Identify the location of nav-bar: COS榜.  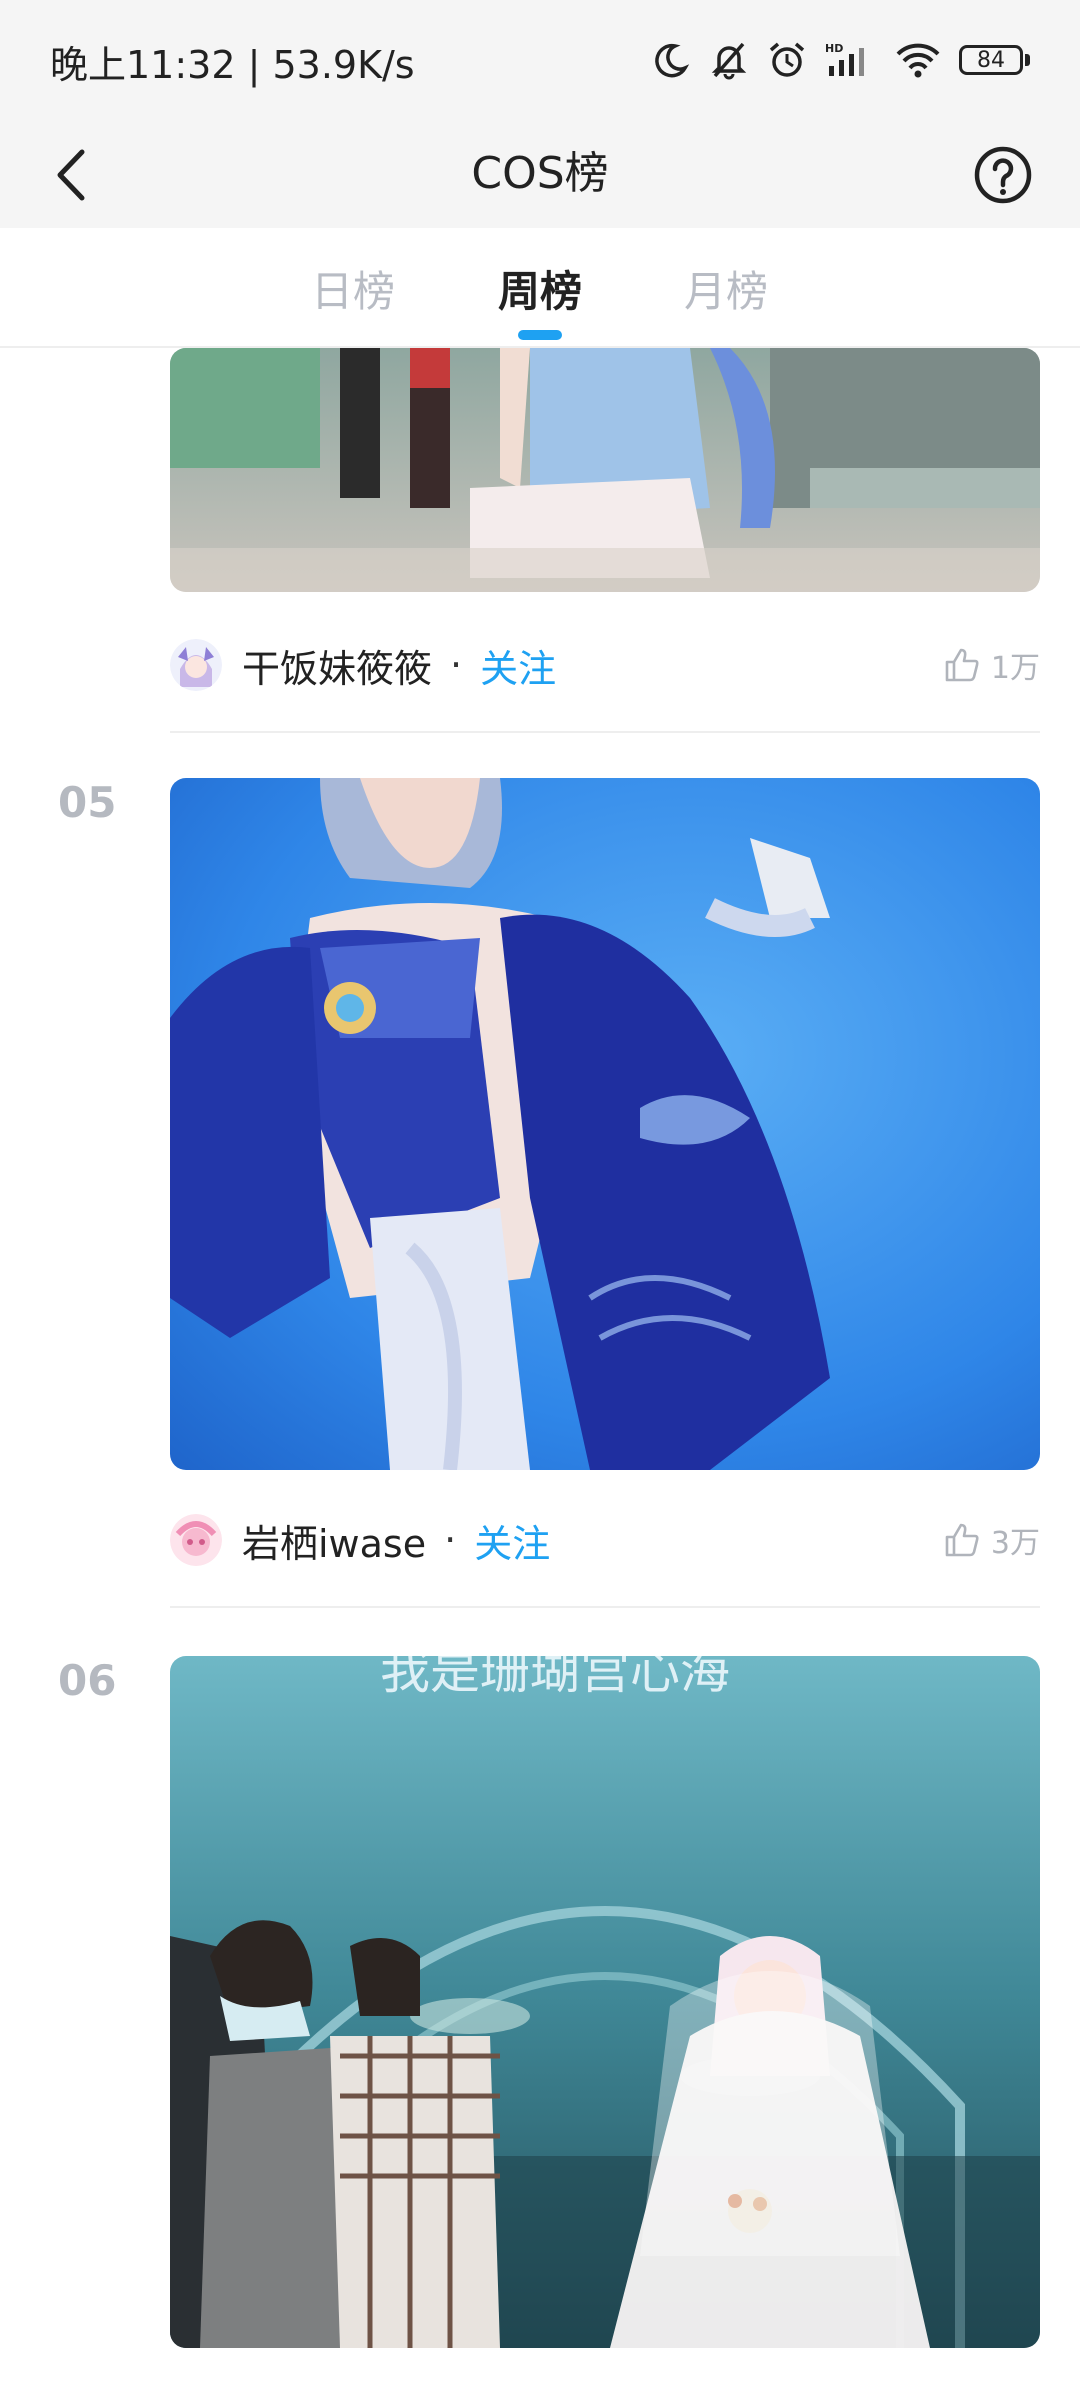
(540, 174).